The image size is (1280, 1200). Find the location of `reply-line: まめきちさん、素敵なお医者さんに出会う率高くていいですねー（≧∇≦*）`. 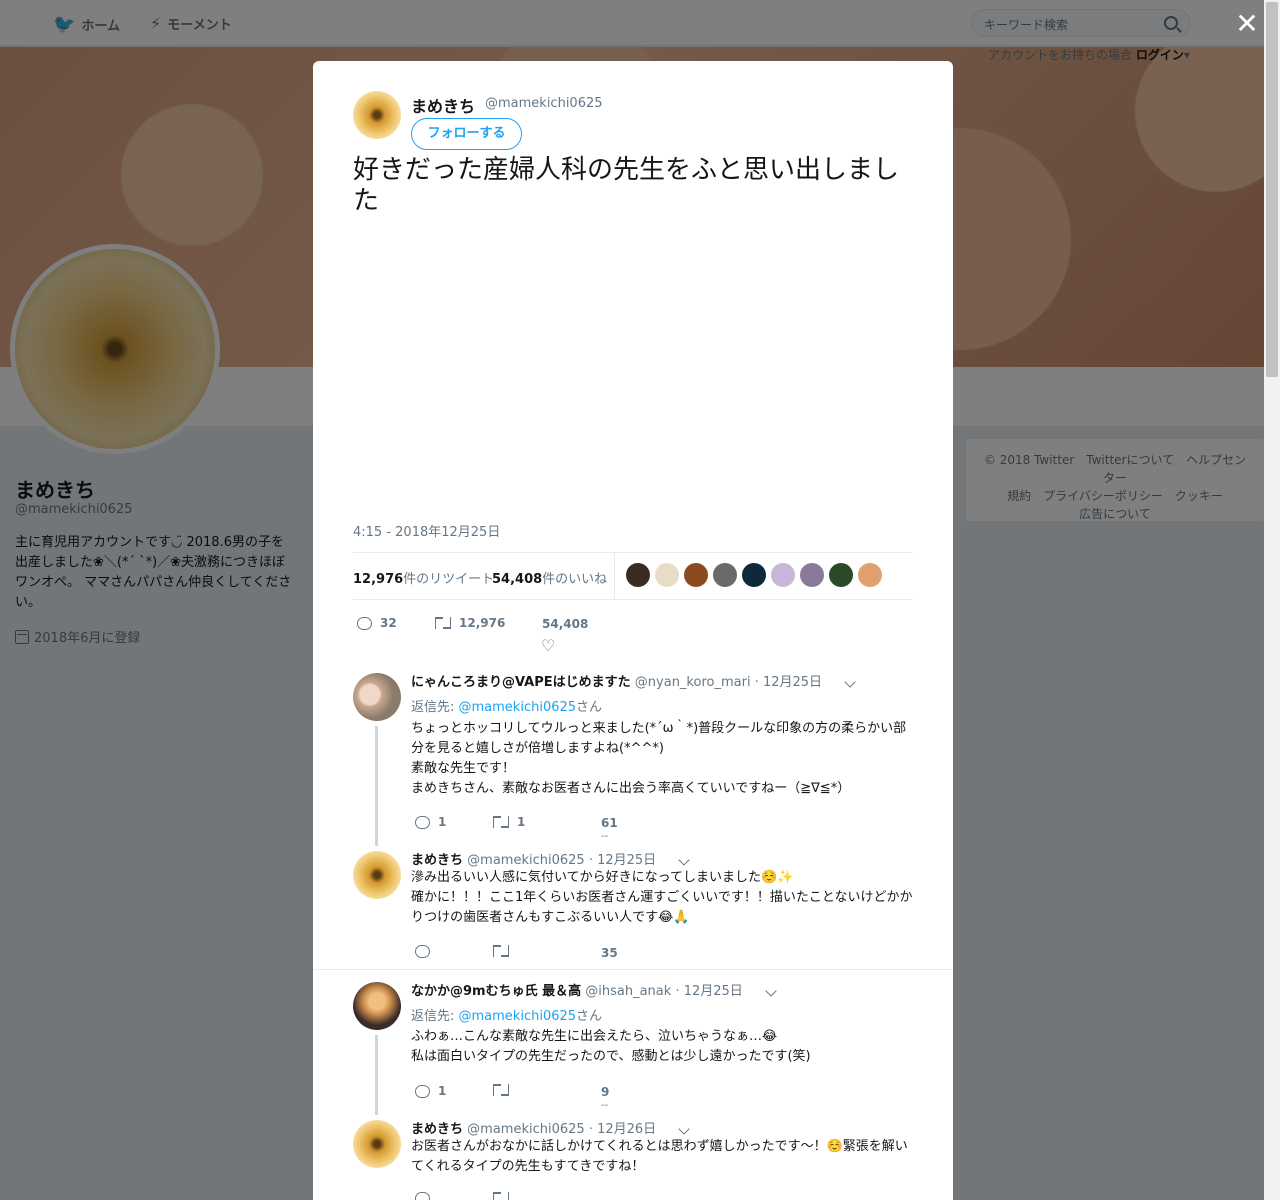

reply-line: まめきちさん、素敵なお医者さんに出会う率高くていいですねー（≧∇≦*） is located at coordinates (631, 788).